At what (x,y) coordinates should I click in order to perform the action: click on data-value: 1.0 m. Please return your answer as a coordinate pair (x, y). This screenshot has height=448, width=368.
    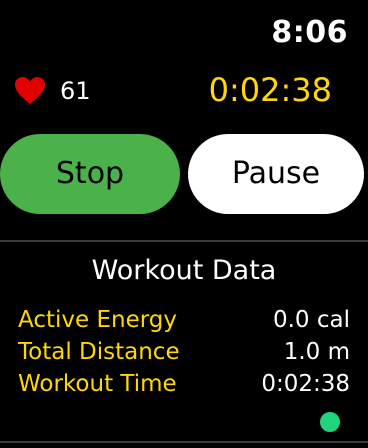
    Looking at the image, I should click on (316, 352).